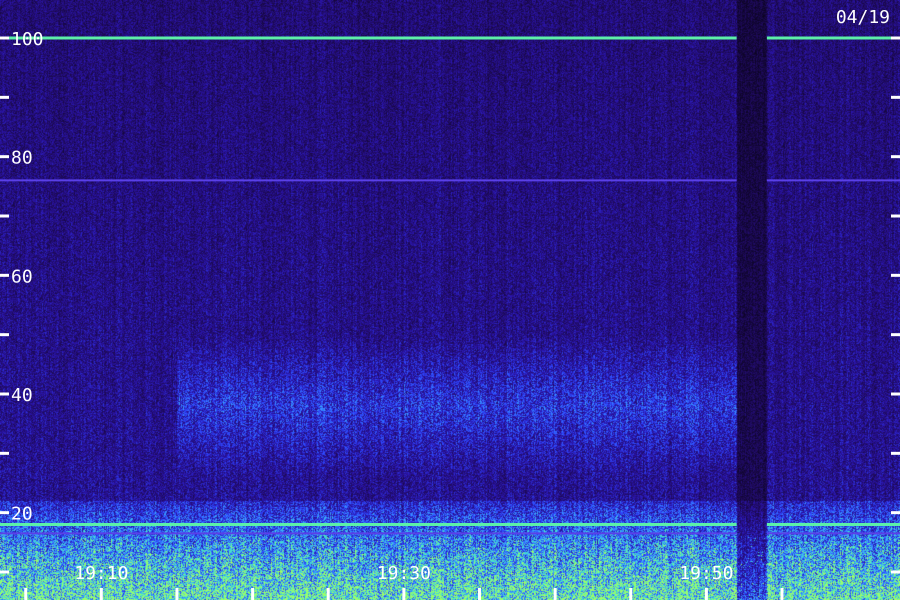  I want to click on x-tick-label: 19:50, so click(706, 573).